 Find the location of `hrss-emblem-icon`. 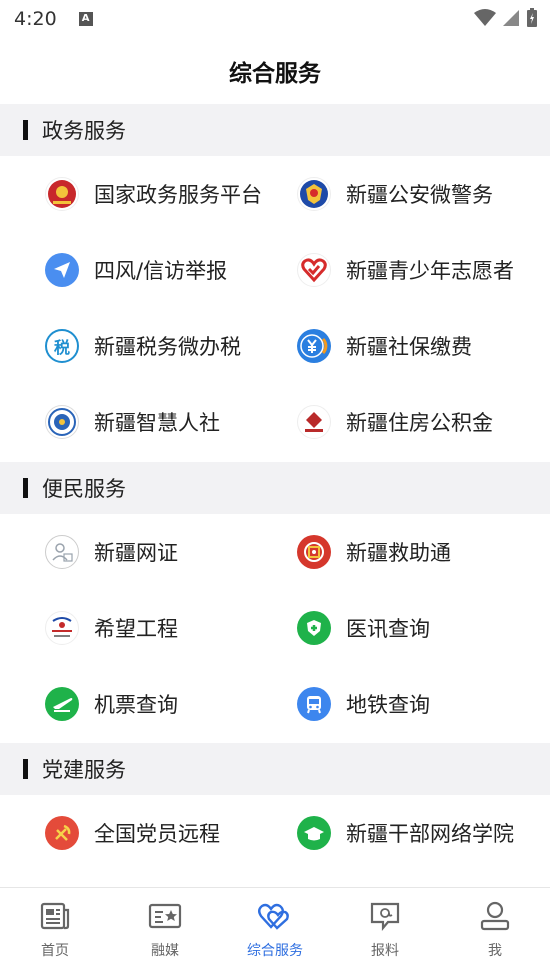

hrss-emblem-icon is located at coordinates (62, 422).